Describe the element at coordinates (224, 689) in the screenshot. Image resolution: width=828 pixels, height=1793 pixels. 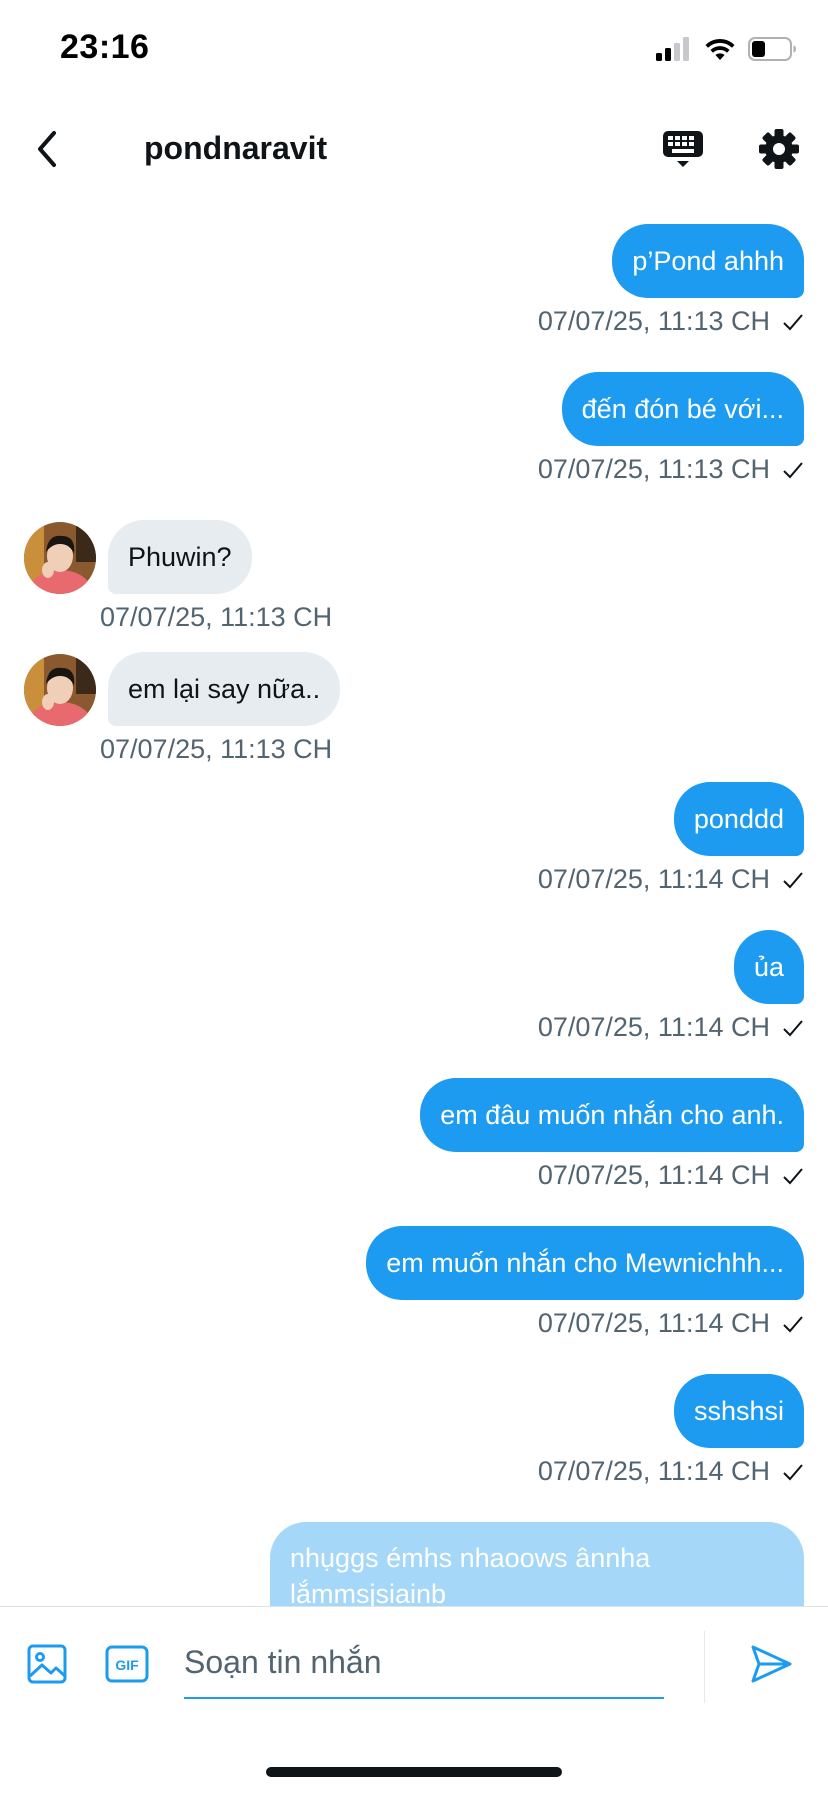
I see `incoming-message-bubble: em lại say nữa..` at that location.